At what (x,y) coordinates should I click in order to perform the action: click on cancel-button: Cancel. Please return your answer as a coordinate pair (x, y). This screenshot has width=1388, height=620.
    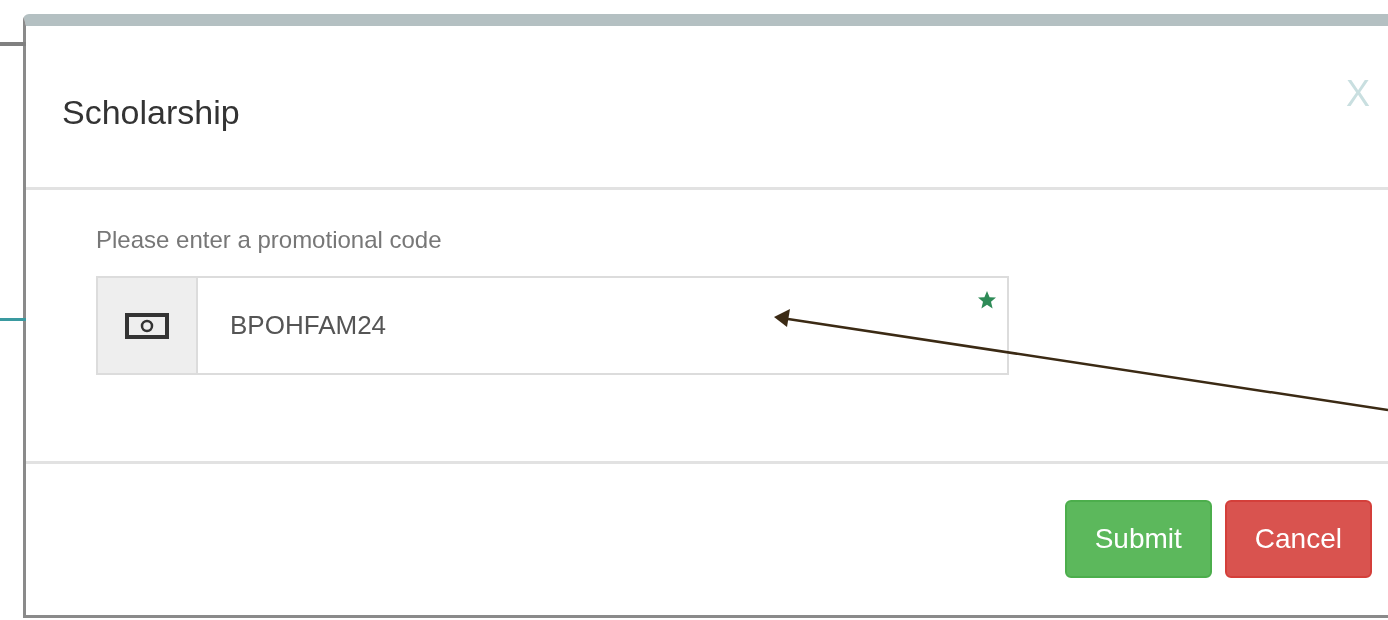
    Looking at the image, I should click on (1298, 539).